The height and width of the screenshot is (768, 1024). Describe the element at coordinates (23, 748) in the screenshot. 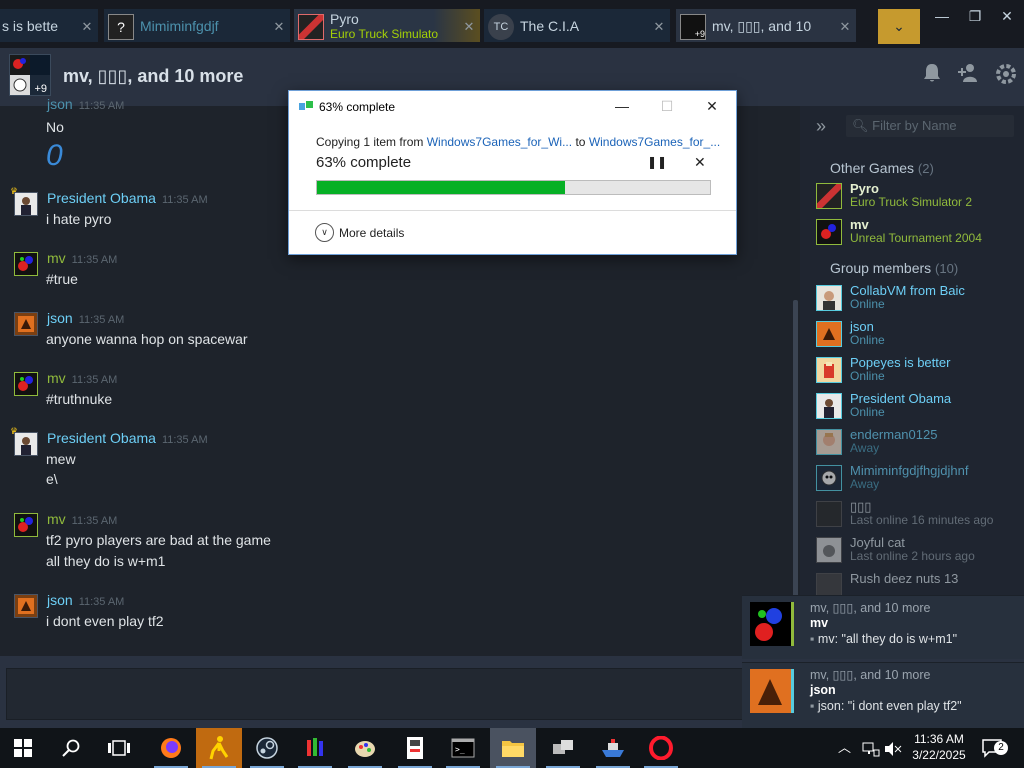

I see `windows-start-icon` at that location.